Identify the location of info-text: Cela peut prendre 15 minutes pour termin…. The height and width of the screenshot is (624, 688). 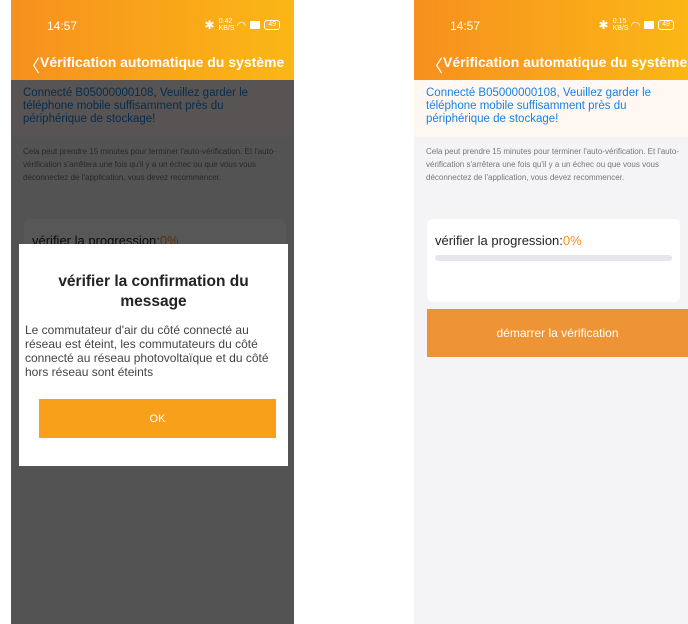
(552, 164).